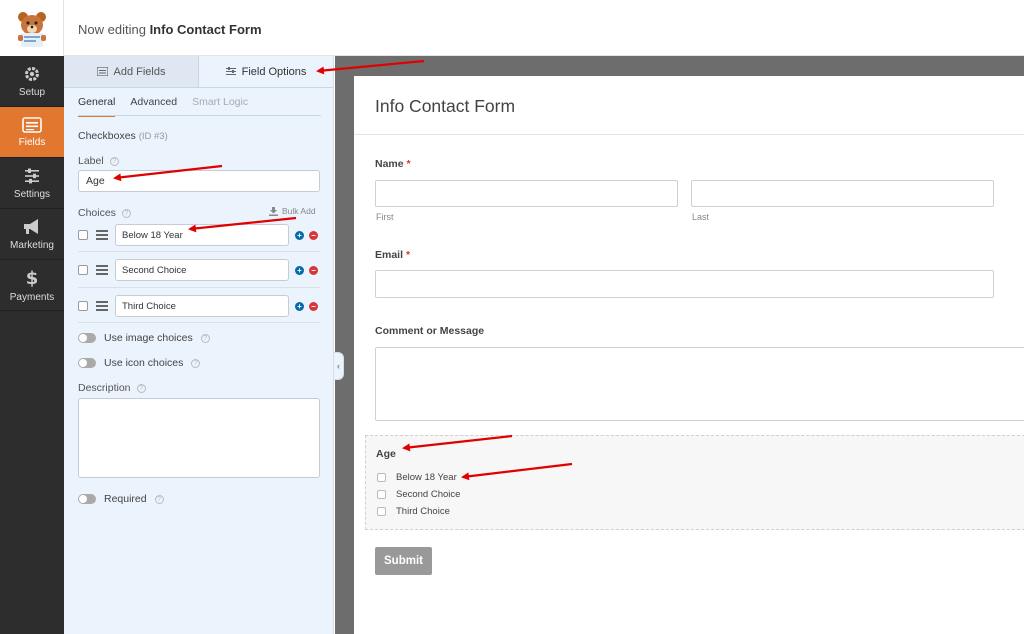 This screenshot has height=634, width=1024. Describe the element at coordinates (199, 181) in the screenshot. I see `label-input: Age` at that location.